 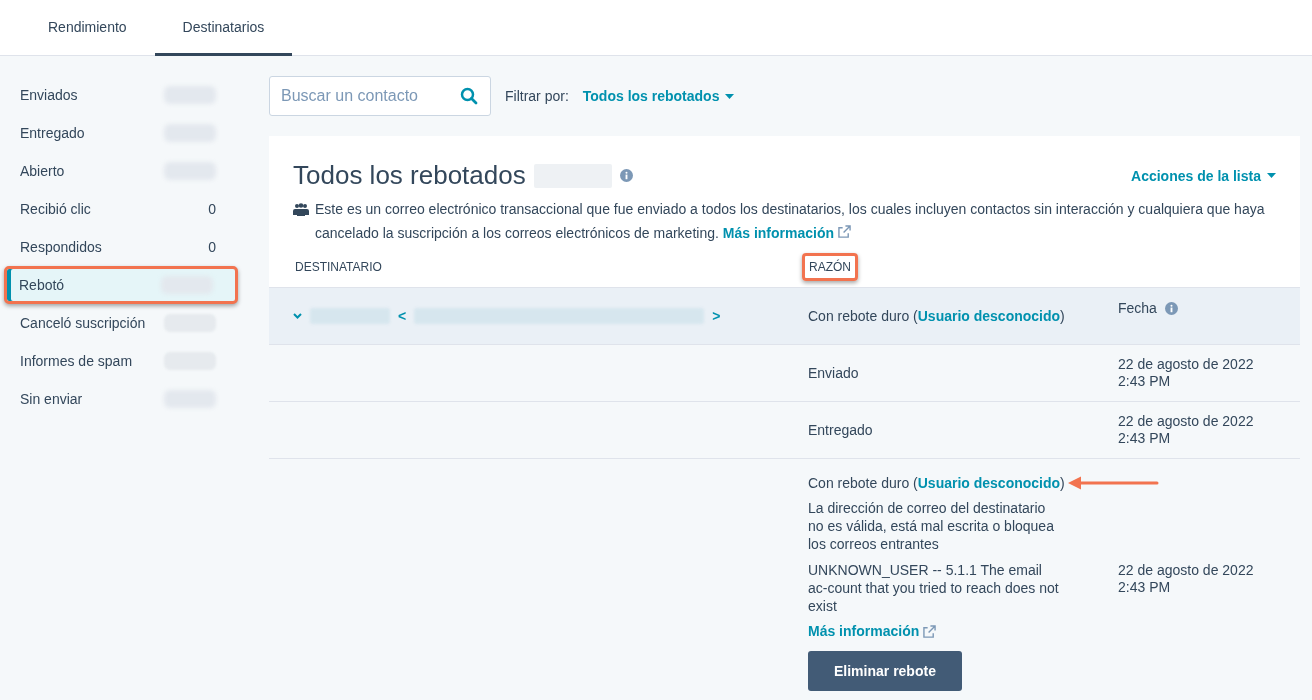 What do you see at coordinates (931, 526) in the screenshot?
I see `description-text: La dirección de correo del destinatario no es válida, está mal escrita o bloquea los correos entrantes` at bounding box center [931, 526].